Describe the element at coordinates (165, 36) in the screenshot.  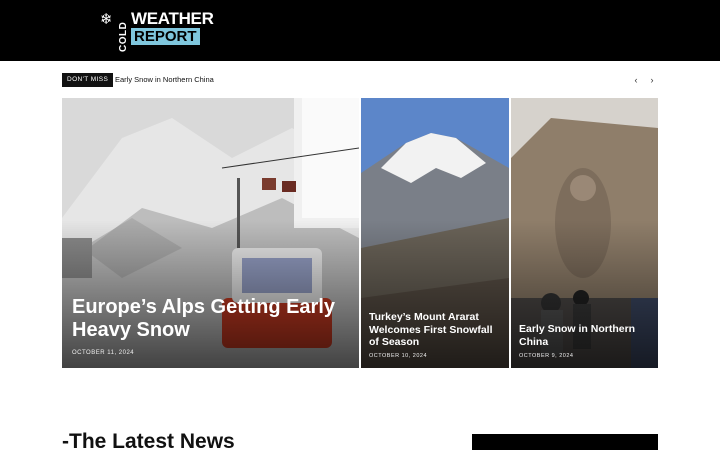
I see `logo-report-text: REPORT` at that location.